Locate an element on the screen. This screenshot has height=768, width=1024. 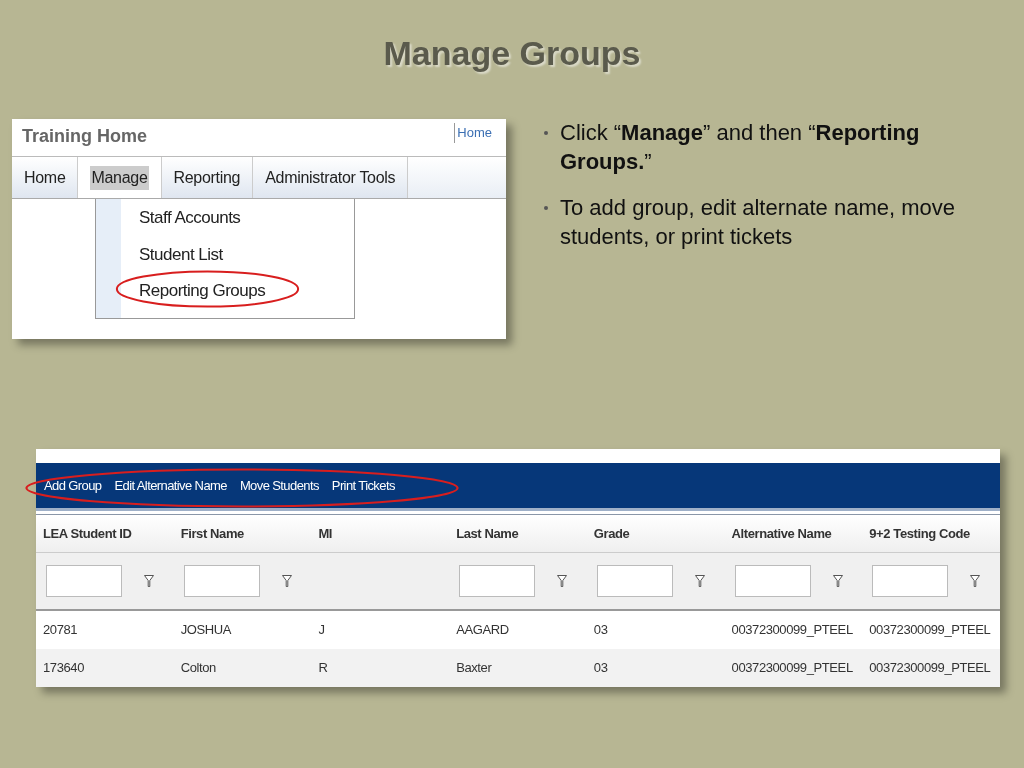
table-cell-text: Colton is located at coordinates (198, 668).